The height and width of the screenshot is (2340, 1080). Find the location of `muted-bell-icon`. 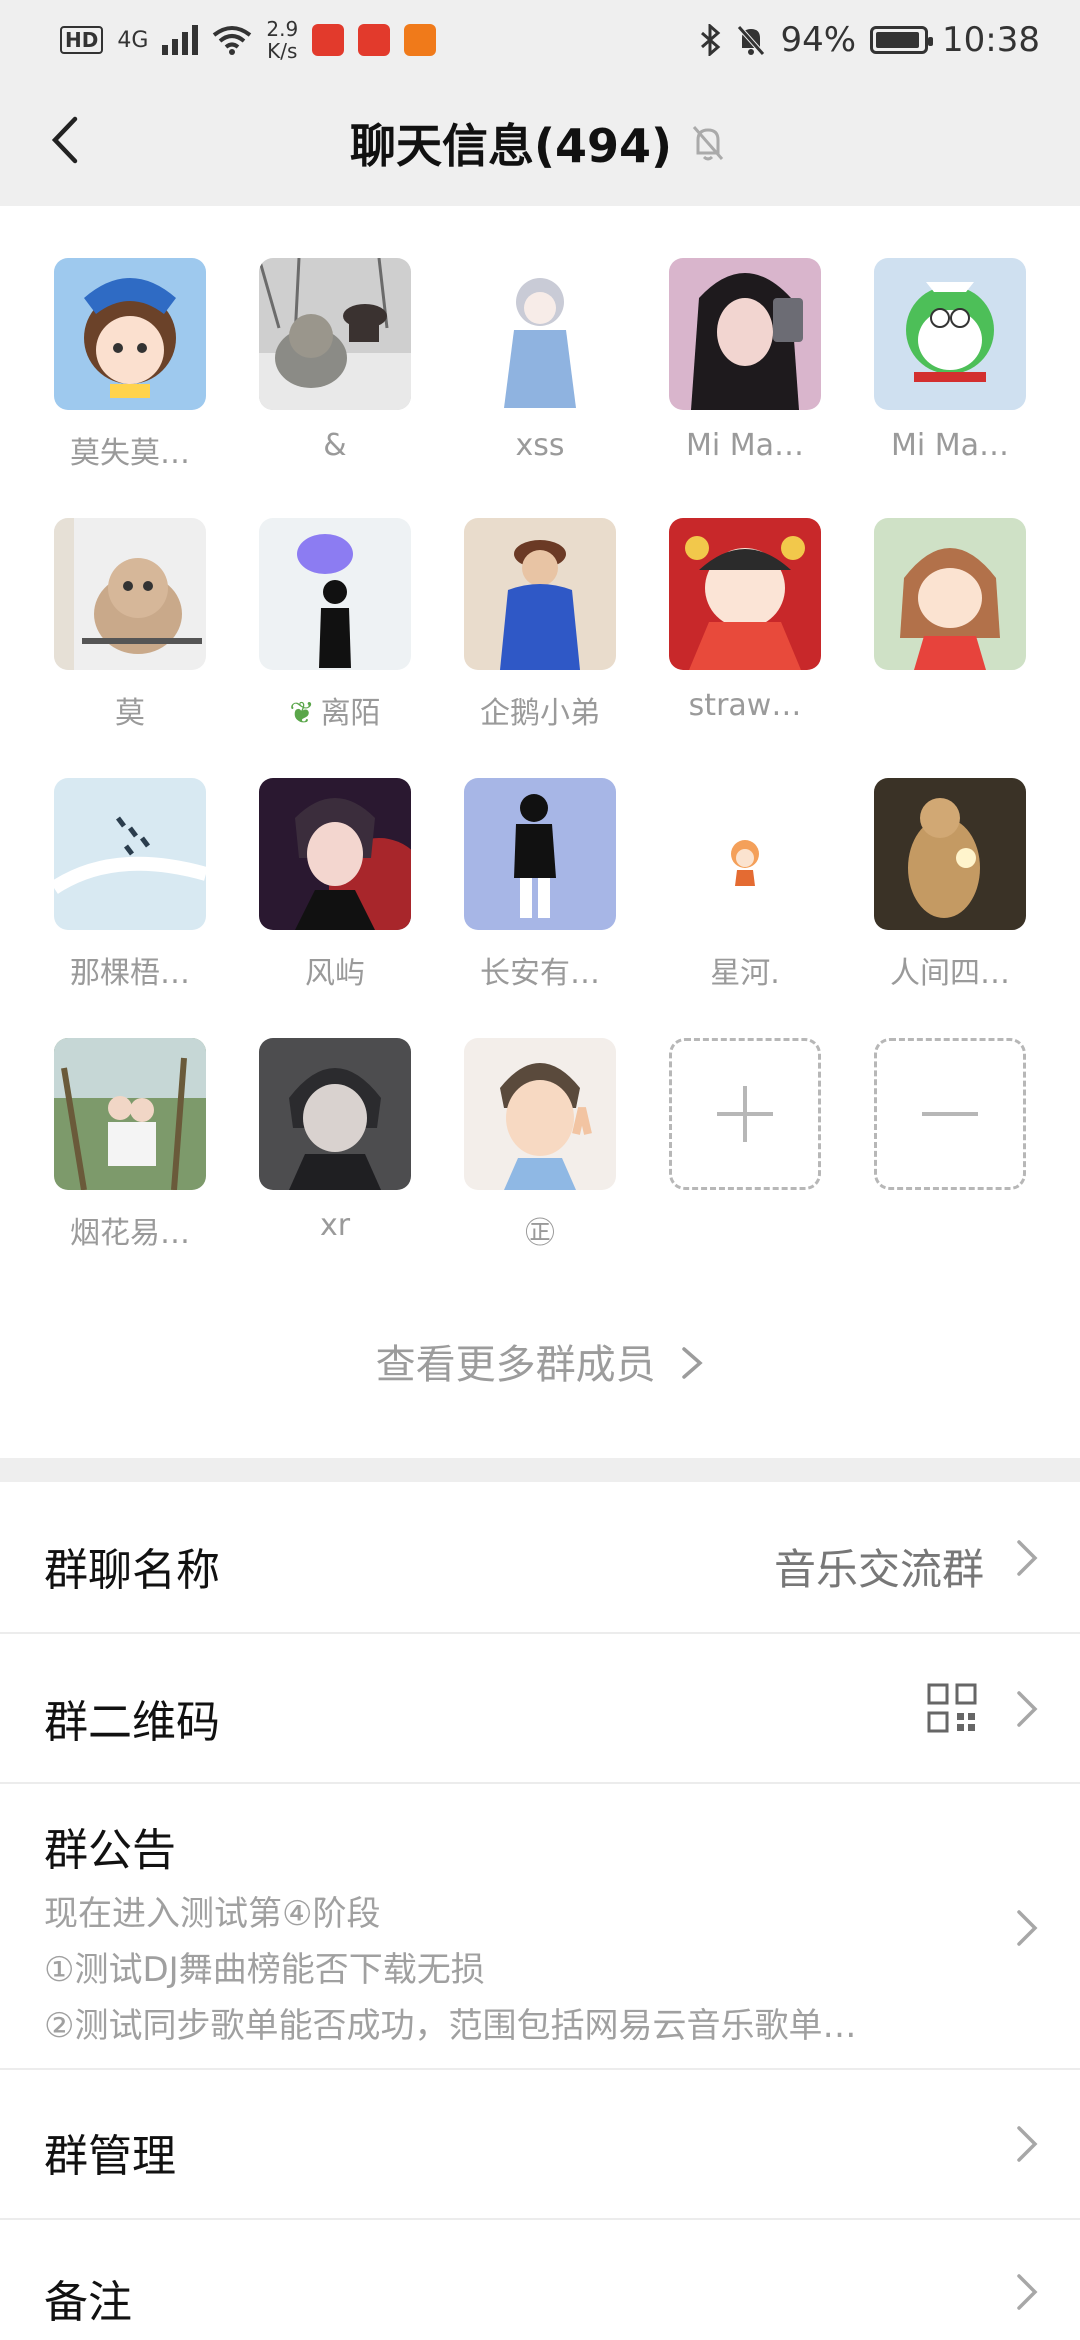

muted-bell-icon is located at coordinates (710, 143).